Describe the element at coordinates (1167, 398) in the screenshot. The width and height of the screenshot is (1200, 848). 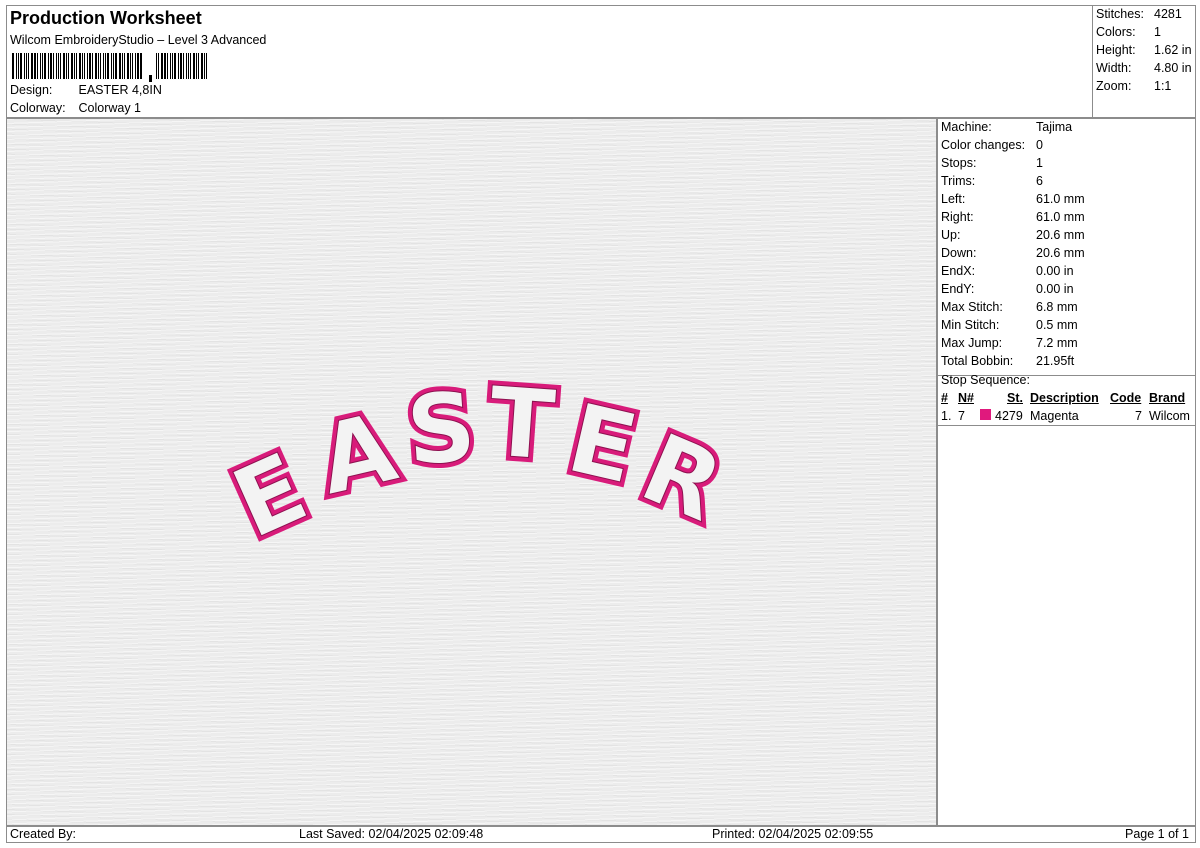
I see `col-header-brand: Brand` at that location.